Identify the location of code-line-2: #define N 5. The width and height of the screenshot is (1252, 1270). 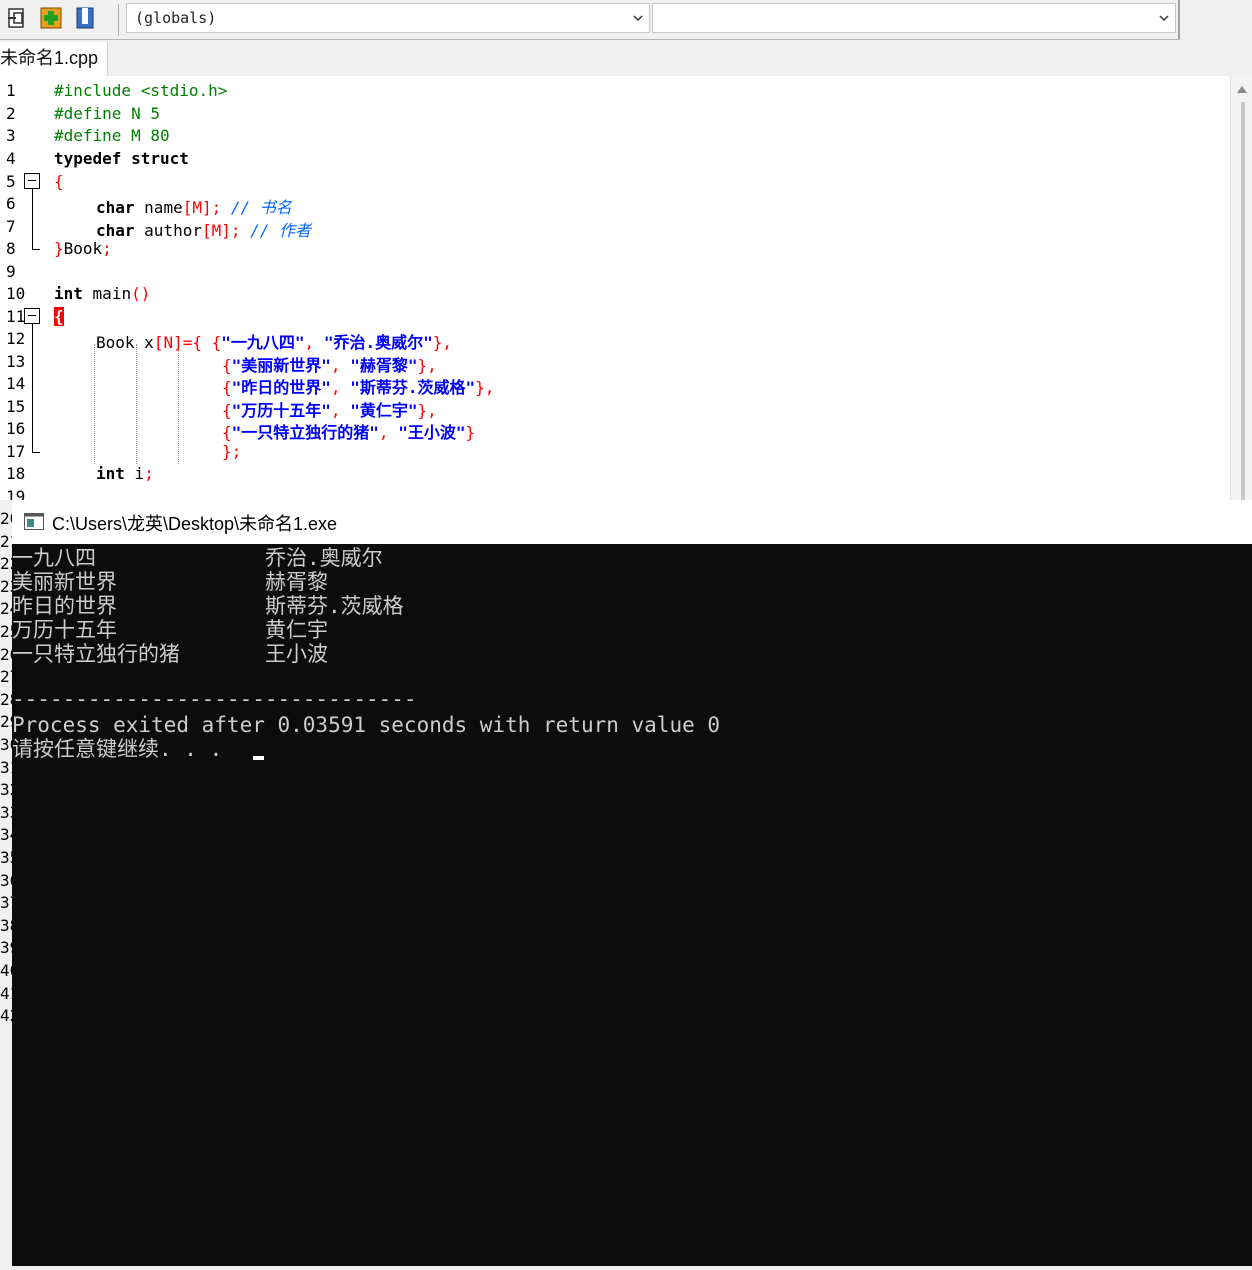
(107, 113).